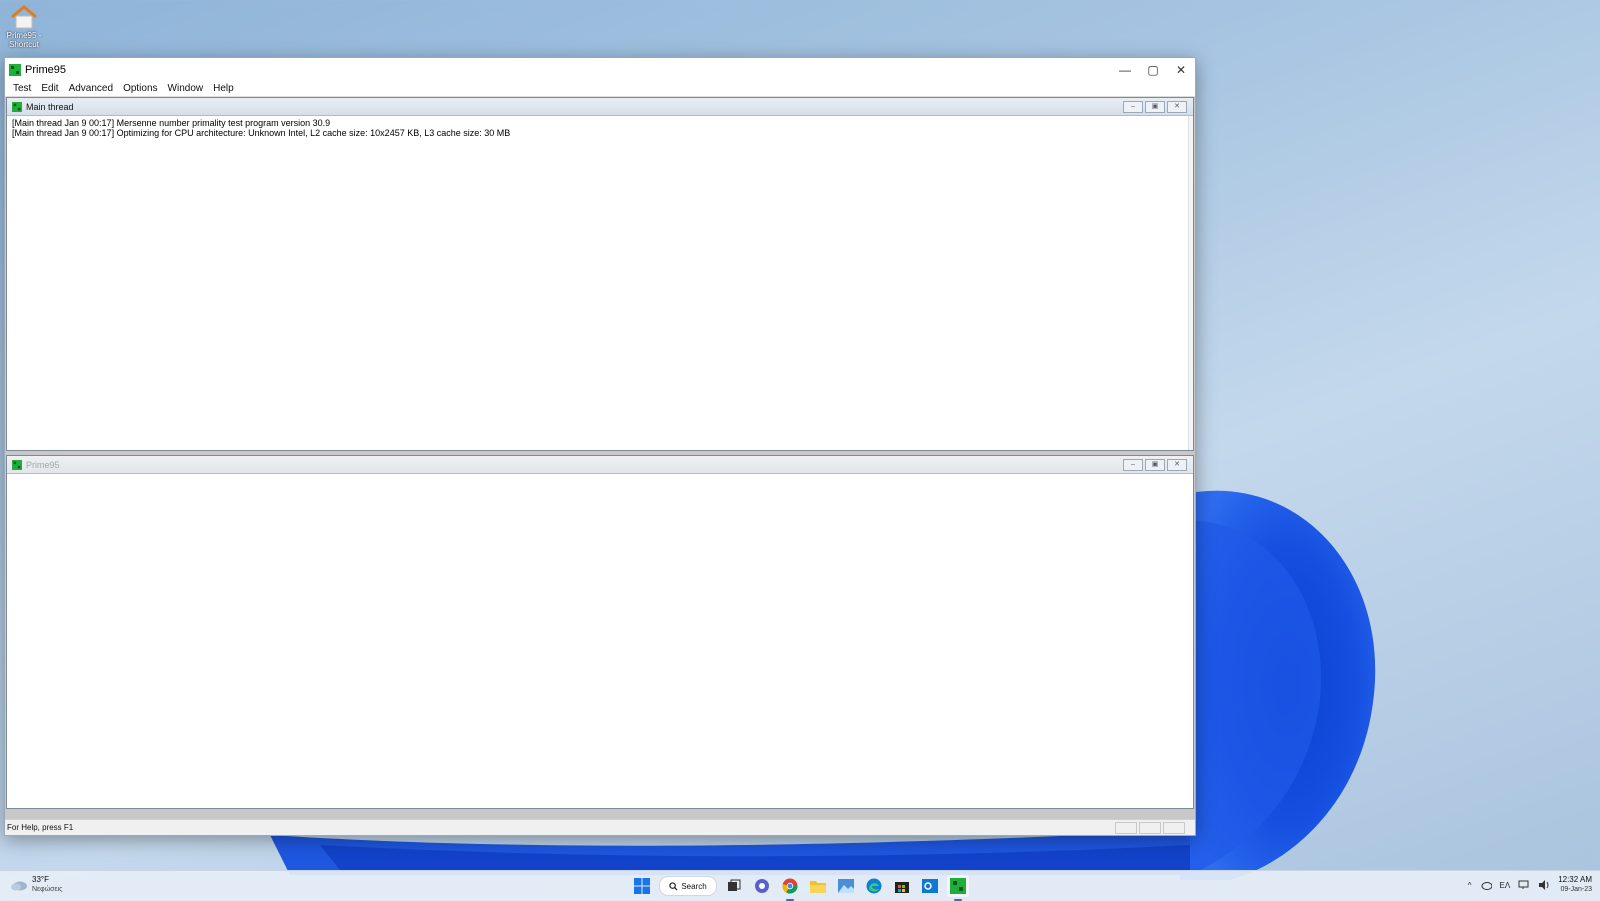 The width and height of the screenshot is (1600, 901). Describe the element at coordinates (600, 465) in the screenshot. I see `prime95-child-titlebar: Prime95 – ▣ ✕` at that location.